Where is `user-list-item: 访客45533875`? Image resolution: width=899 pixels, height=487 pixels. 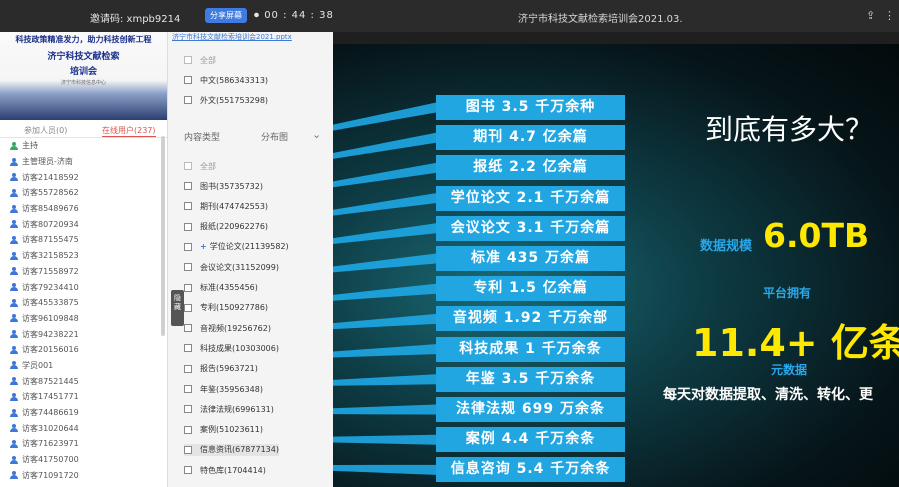 user-list-item: 访客45533875 is located at coordinates (83, 303).